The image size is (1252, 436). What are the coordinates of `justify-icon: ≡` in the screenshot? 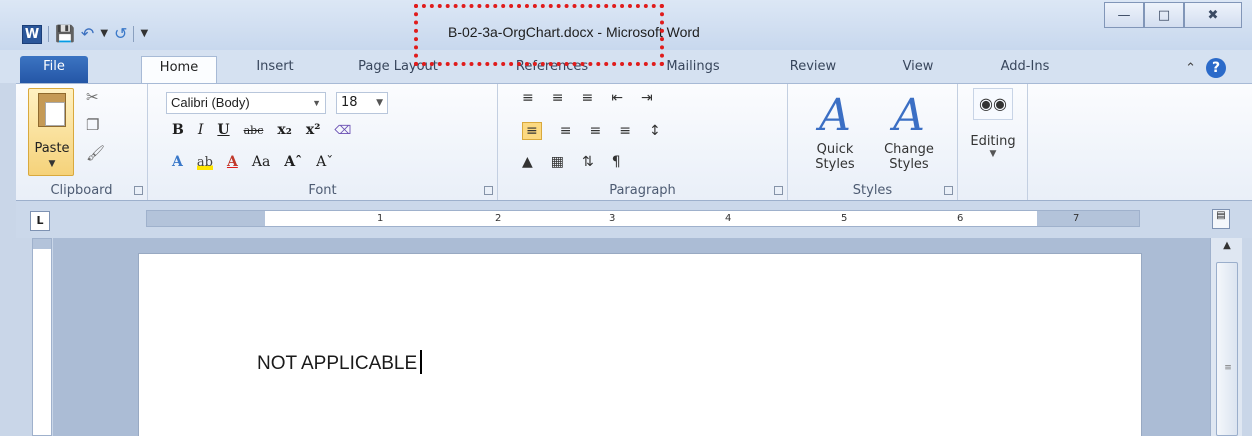 It's located at (625, 131).